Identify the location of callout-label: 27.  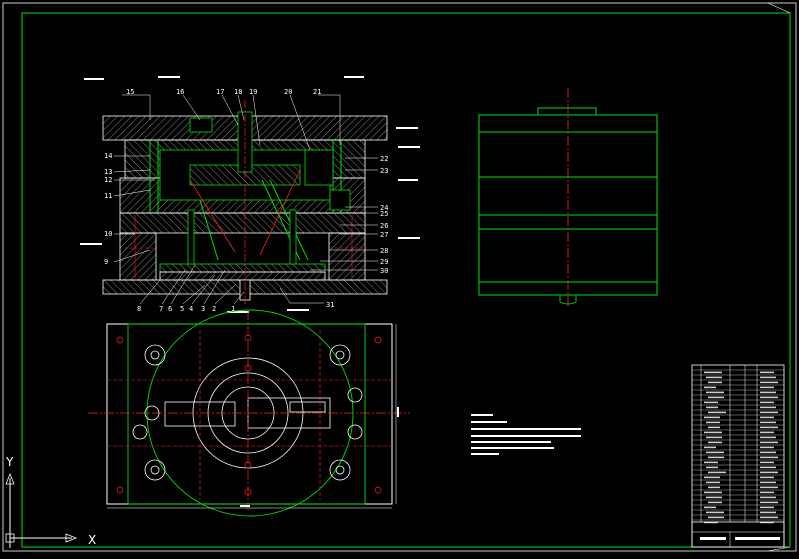
(384, 235).